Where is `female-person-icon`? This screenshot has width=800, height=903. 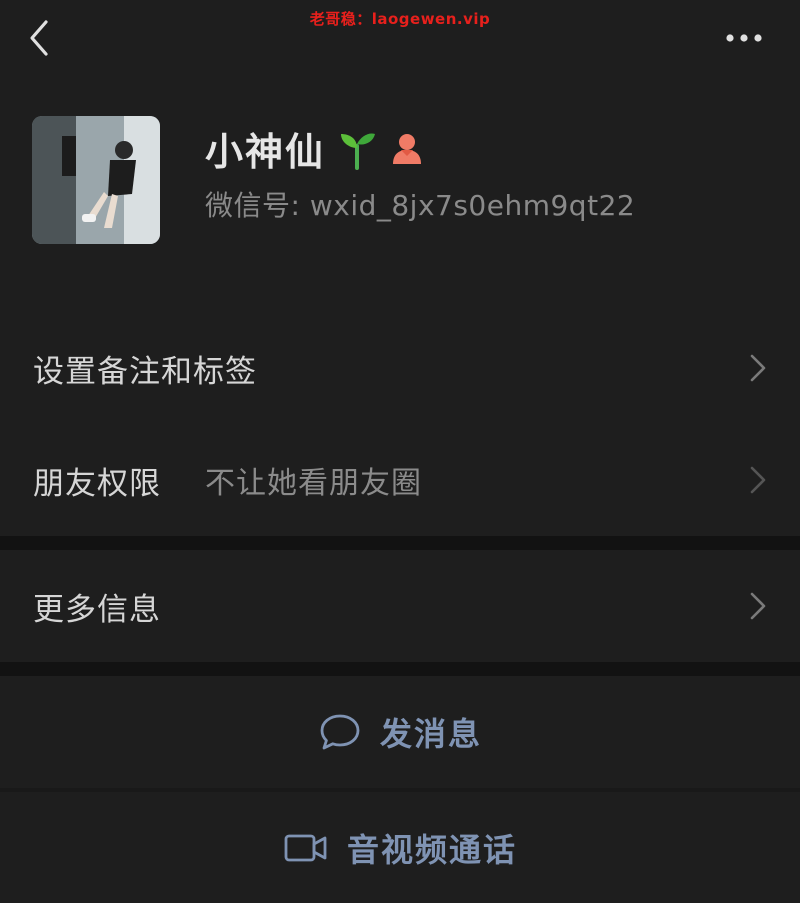
female-person-icon is located at coordinates (407, 149).